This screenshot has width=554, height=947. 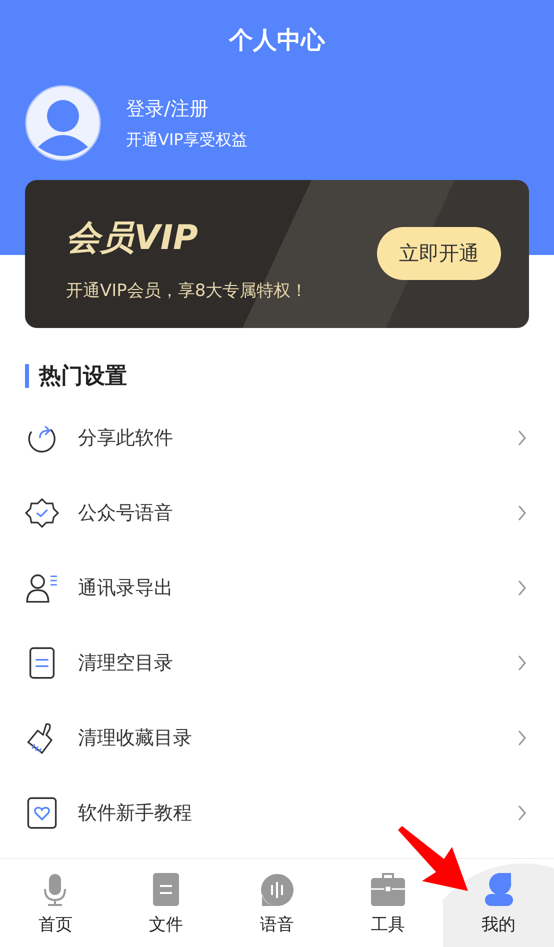 What do you see at coordinates (387, 889) in the screenshot?
I see `toolbox-icon` at bounding box center [387, 889].